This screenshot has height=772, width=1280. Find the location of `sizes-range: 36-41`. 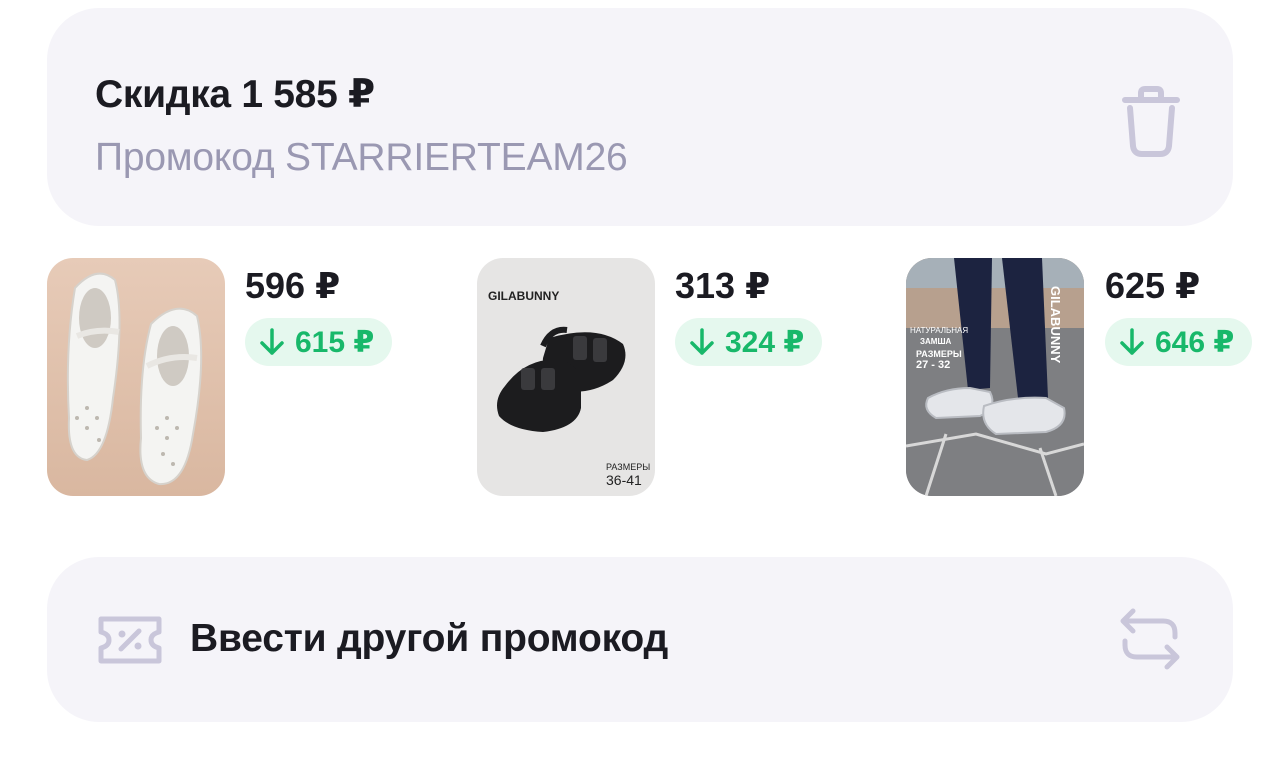

sizes-range: 36-41 is located at coordinates (624, 480).